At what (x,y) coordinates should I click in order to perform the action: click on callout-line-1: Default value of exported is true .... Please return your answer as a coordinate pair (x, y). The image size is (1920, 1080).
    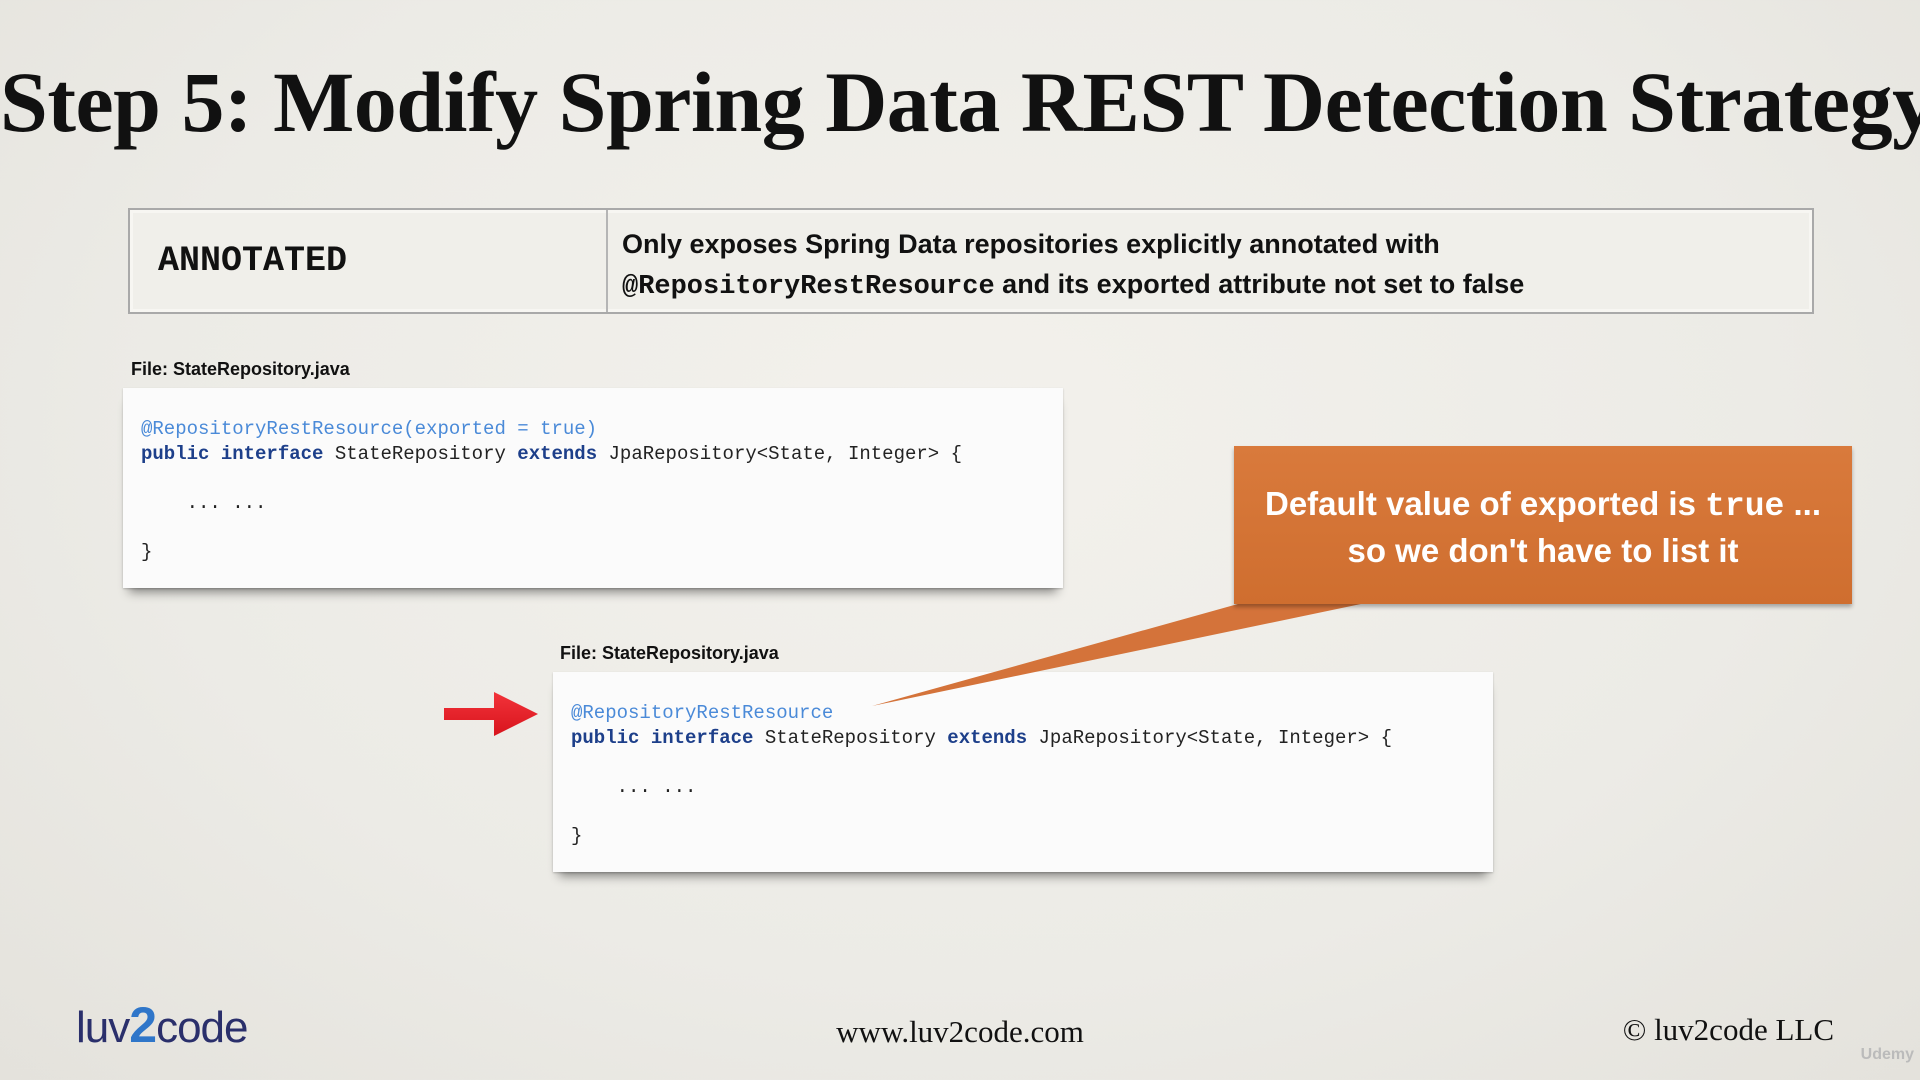
    Looking at the image, I should click on (1543, 505).